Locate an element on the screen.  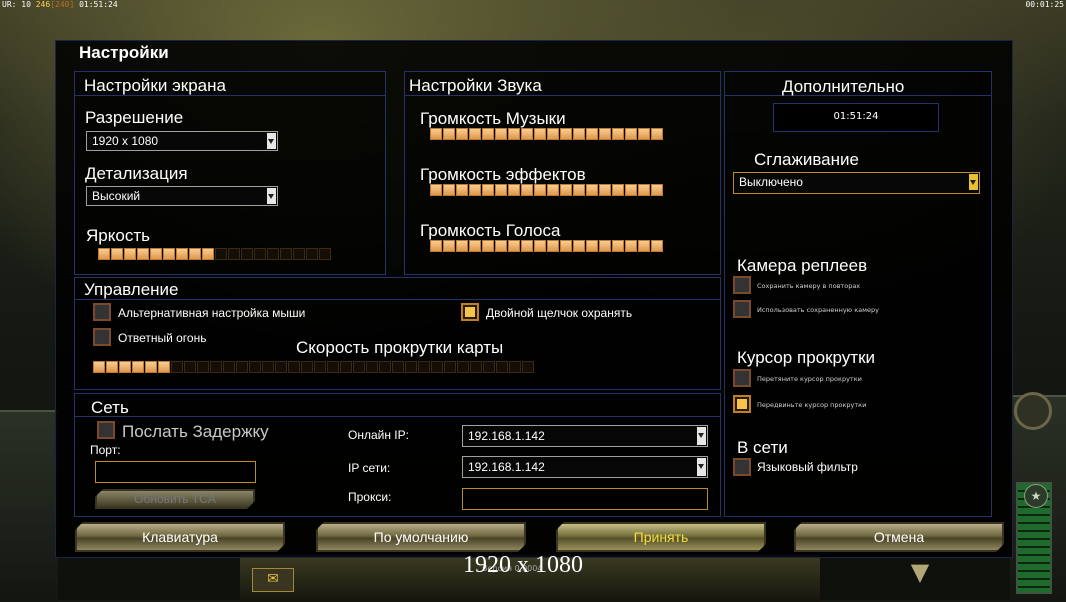
defaults-button: По умолчанию is located at coordinates (421, 537).